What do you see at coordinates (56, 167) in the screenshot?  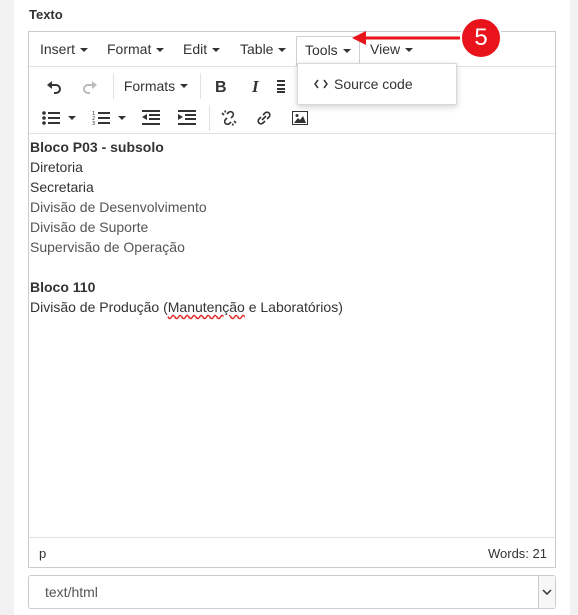 I see `content-line: Diretoria` at bounding box center [56, 167].